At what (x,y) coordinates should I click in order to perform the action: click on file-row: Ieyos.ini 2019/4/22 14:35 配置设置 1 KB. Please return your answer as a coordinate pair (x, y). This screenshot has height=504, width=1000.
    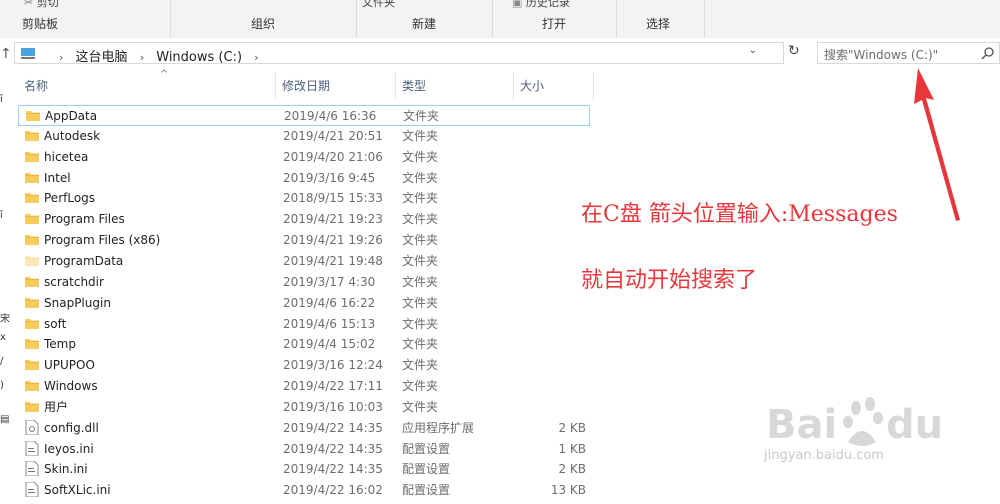
    Looking at the image, I should click on (304, 449).